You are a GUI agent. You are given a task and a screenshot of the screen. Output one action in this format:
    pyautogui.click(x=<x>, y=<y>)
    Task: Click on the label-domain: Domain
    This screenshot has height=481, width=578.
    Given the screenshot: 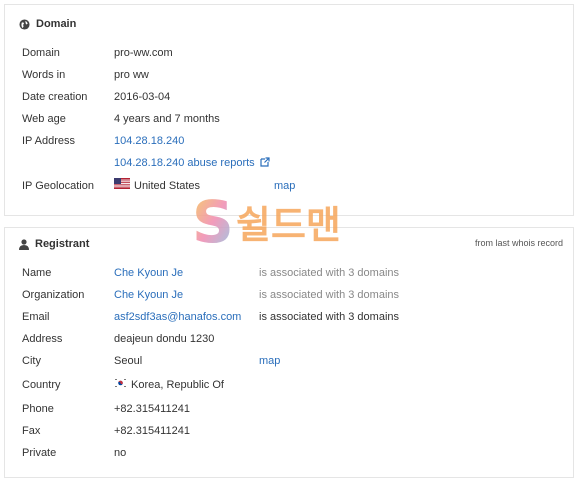 What is the action you would take?
    pyautogui.click(x=41, y=53)
    